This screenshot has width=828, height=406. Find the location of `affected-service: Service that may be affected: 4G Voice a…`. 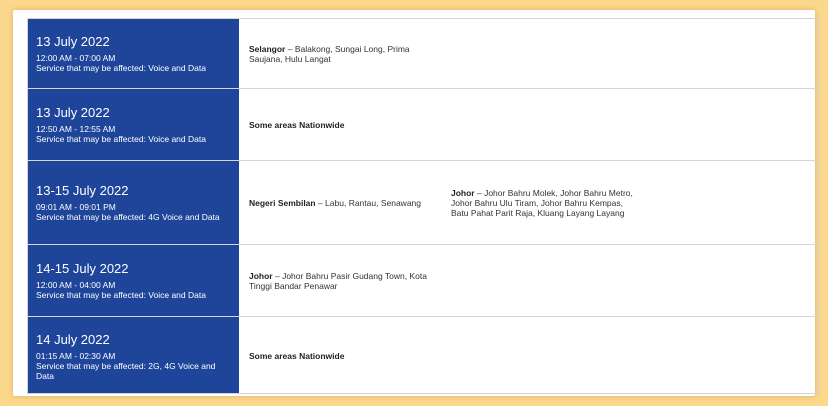

affected-service: Service that may be affected: 4G Voice a… is located at coordinates (128, 217).